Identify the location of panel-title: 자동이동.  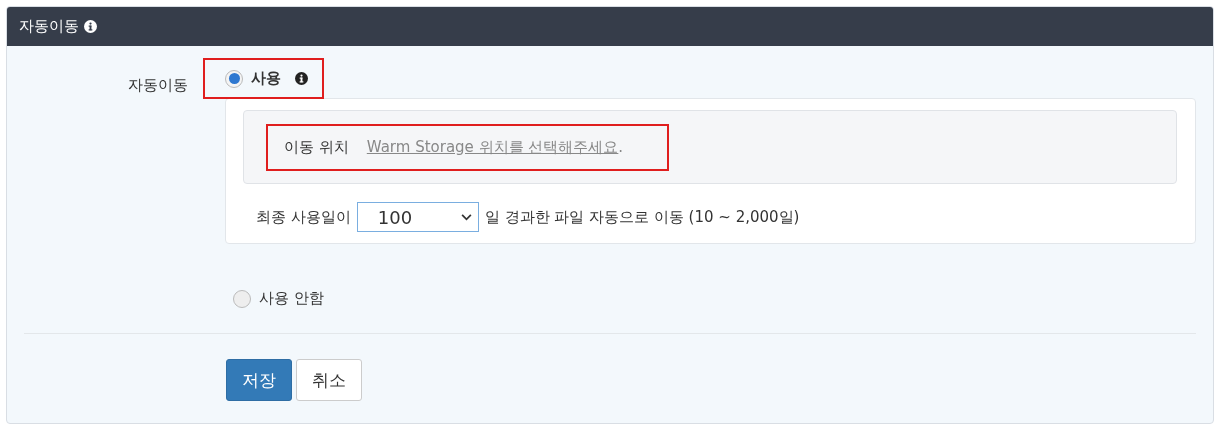
(49, 26).